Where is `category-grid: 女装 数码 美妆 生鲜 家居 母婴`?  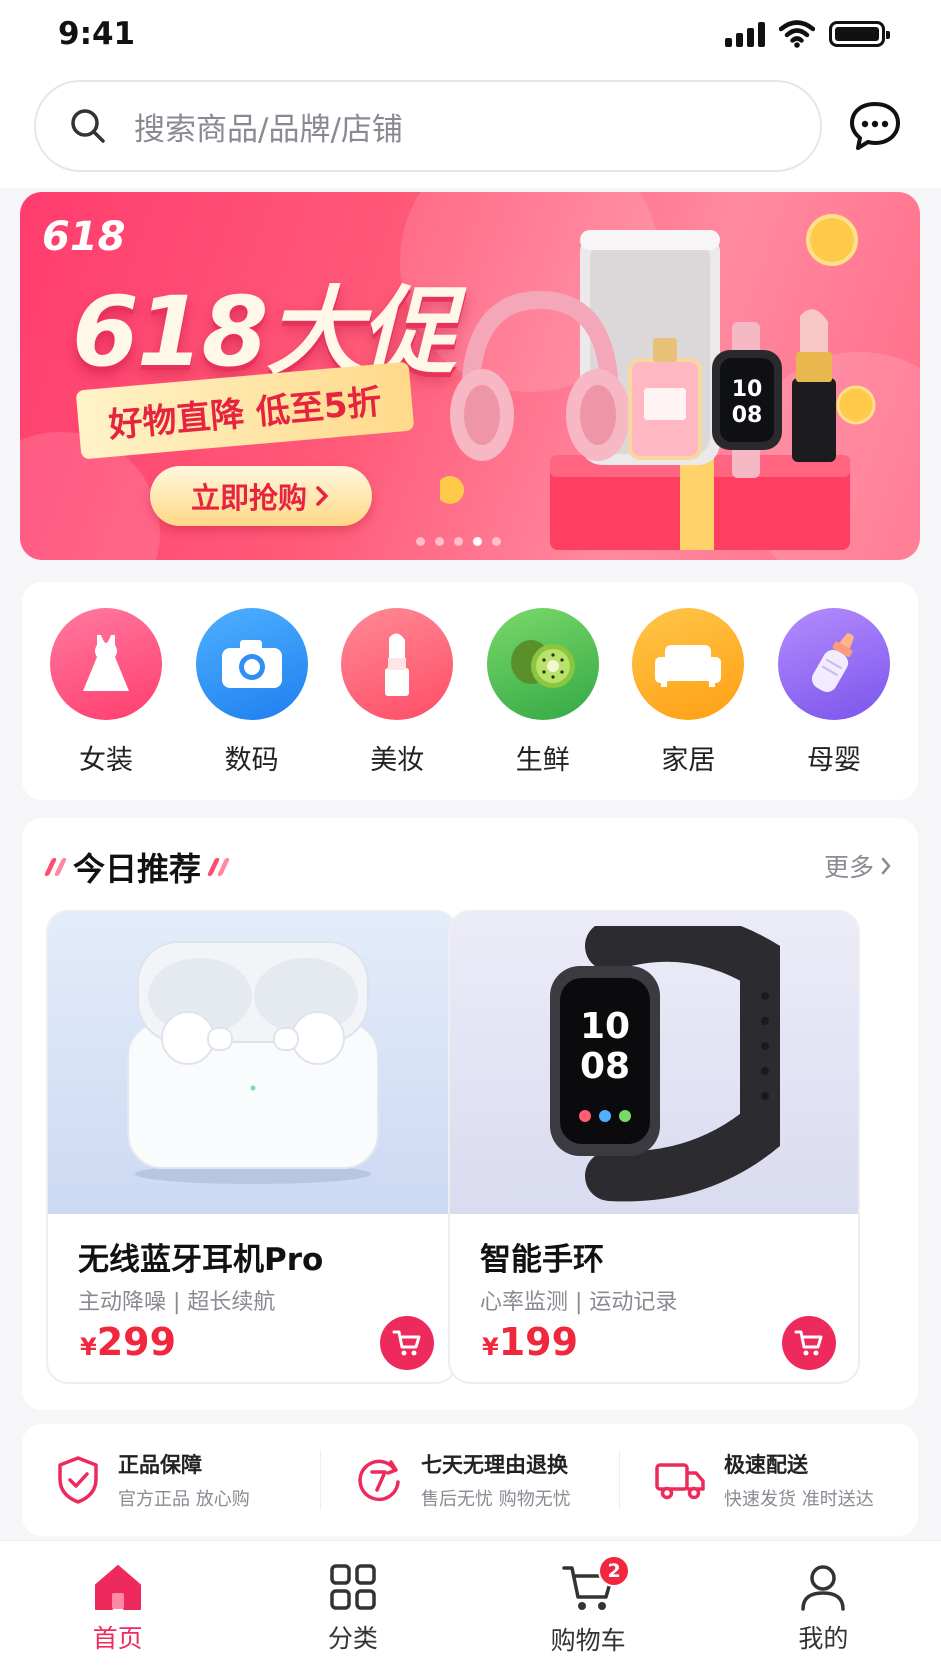 category-grid: 女装 数码 美妆 生鲜 家居 母婴 is located at coordinates (470, 691).